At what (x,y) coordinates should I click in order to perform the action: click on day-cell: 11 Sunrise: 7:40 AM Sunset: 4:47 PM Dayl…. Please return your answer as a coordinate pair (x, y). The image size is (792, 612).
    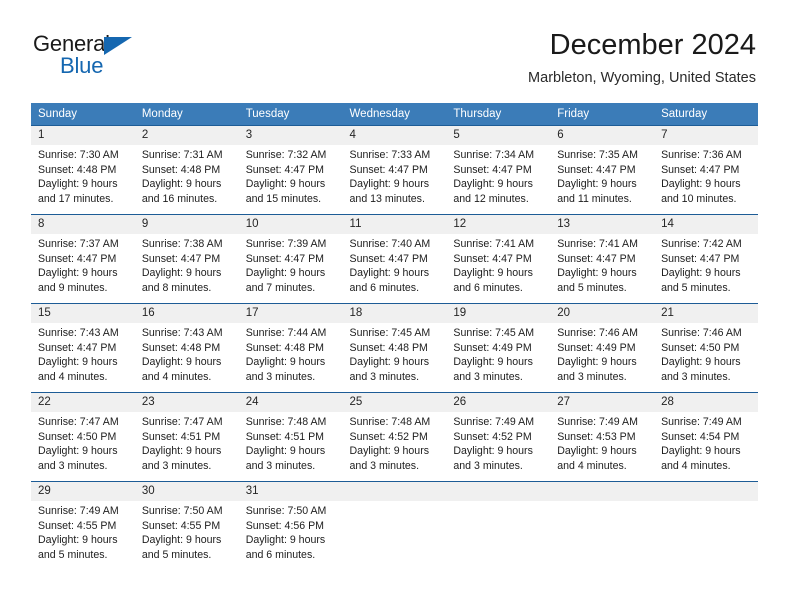
    Looking at the image, I should click on (394, 259).